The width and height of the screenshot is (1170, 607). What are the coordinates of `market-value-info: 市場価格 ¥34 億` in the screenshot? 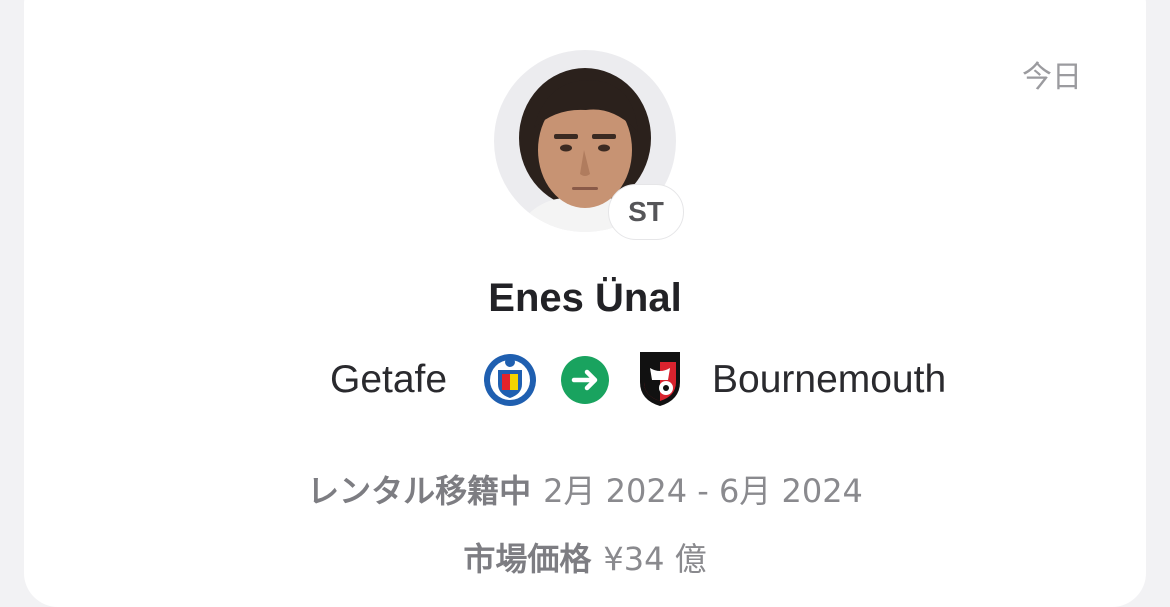 It's located at (585, 557).